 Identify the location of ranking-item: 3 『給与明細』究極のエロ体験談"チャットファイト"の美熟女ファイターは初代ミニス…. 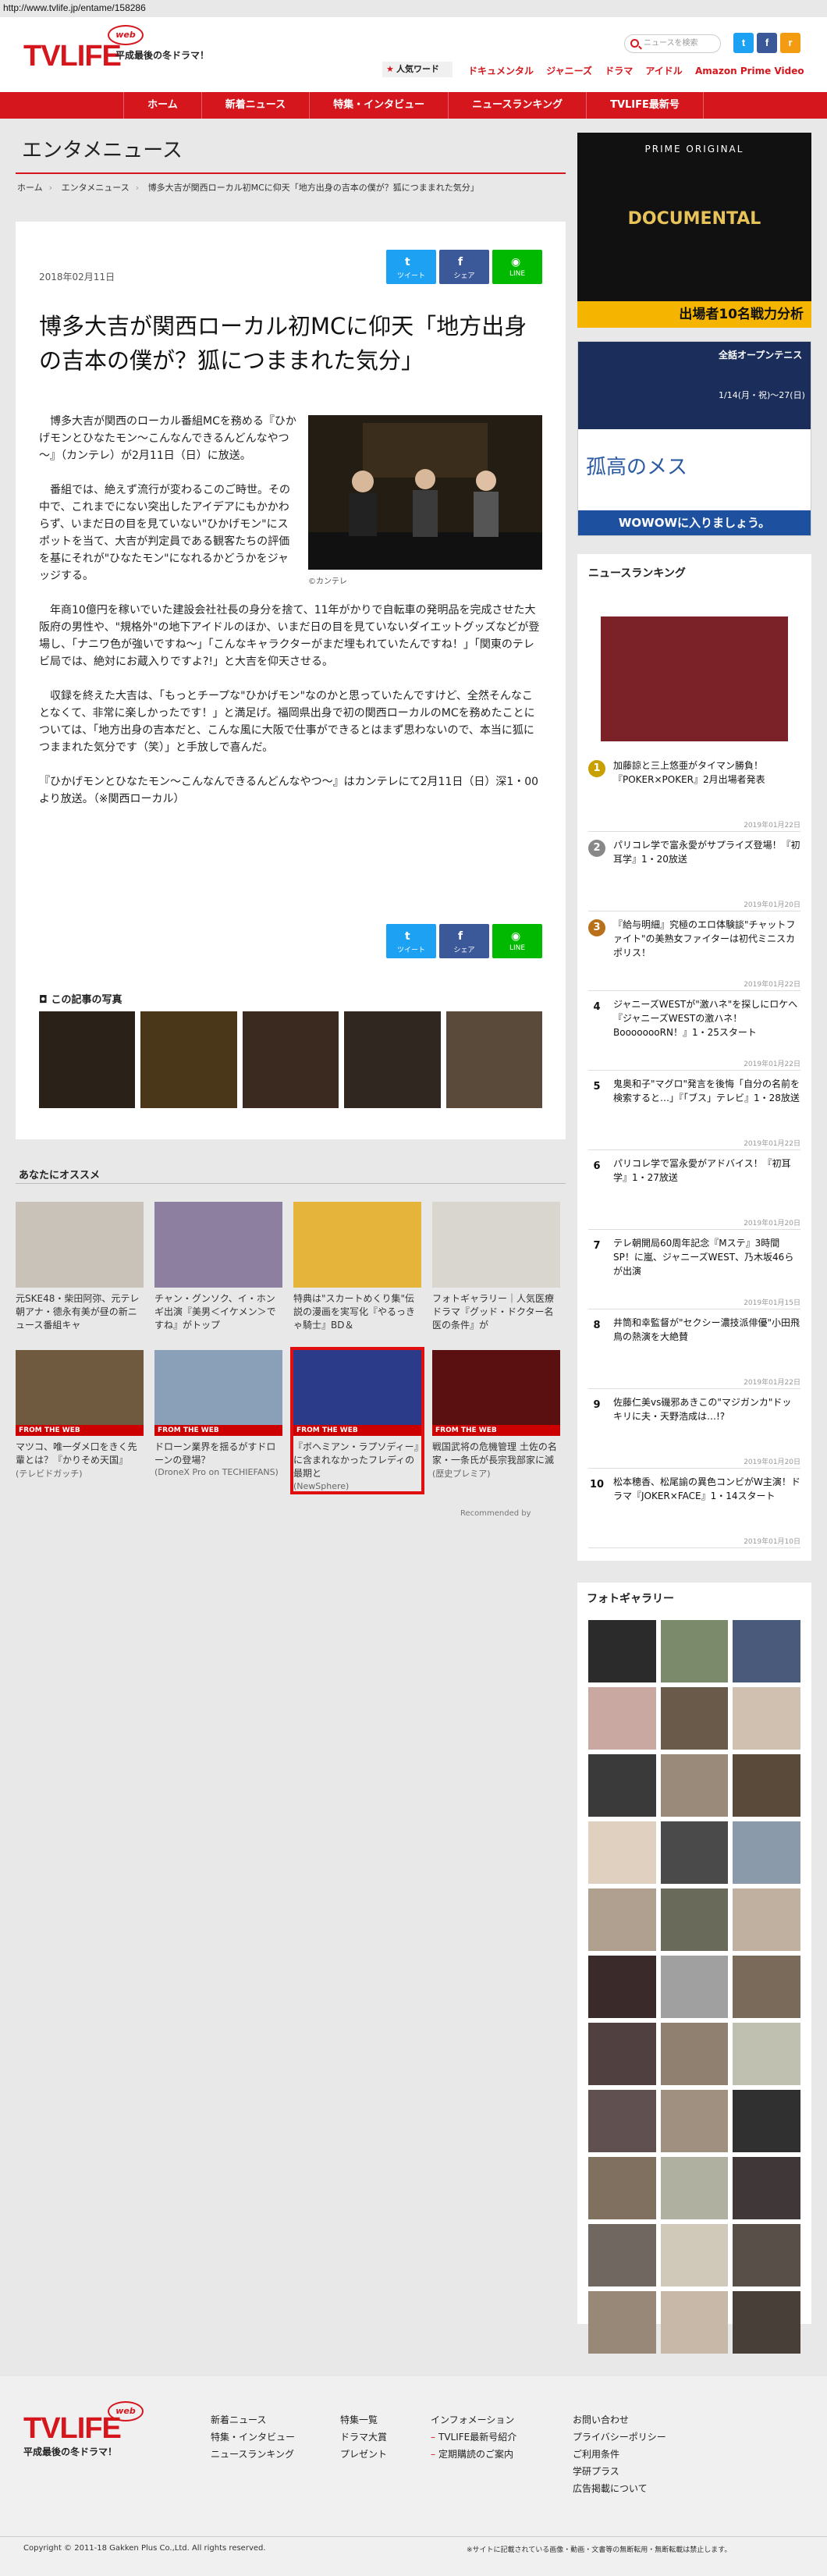
(694, 954).